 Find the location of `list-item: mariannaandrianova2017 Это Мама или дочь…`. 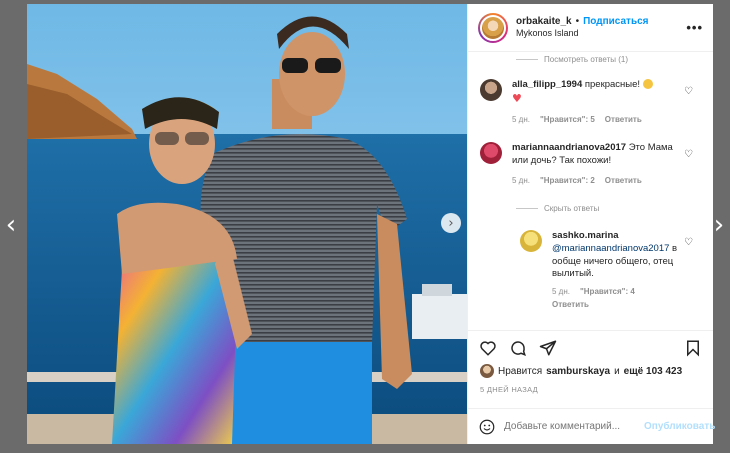

list-item: mariannaandrianova2017 Это Мама или дочь… is located at coordinates (582, 164).